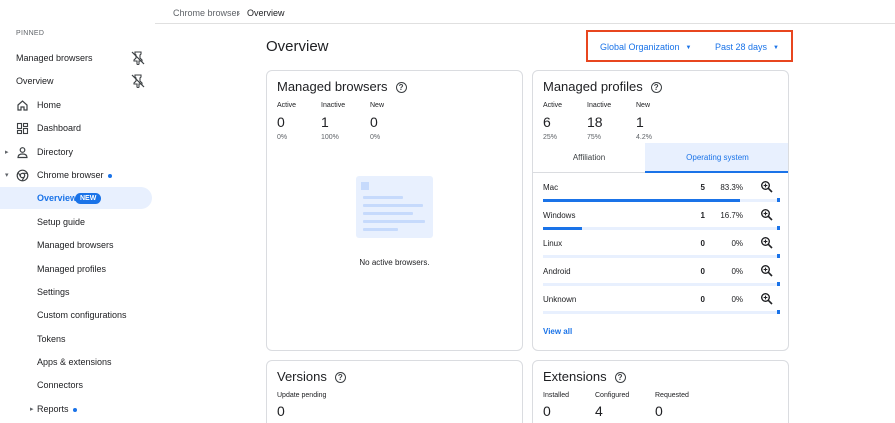 Image resolution: width=895 pixels, height=423 pixels. What do you see at coordinates (731, 215) in the screenshot?
I see `os-percent: 16.7%` at bounding box center [731, 215].